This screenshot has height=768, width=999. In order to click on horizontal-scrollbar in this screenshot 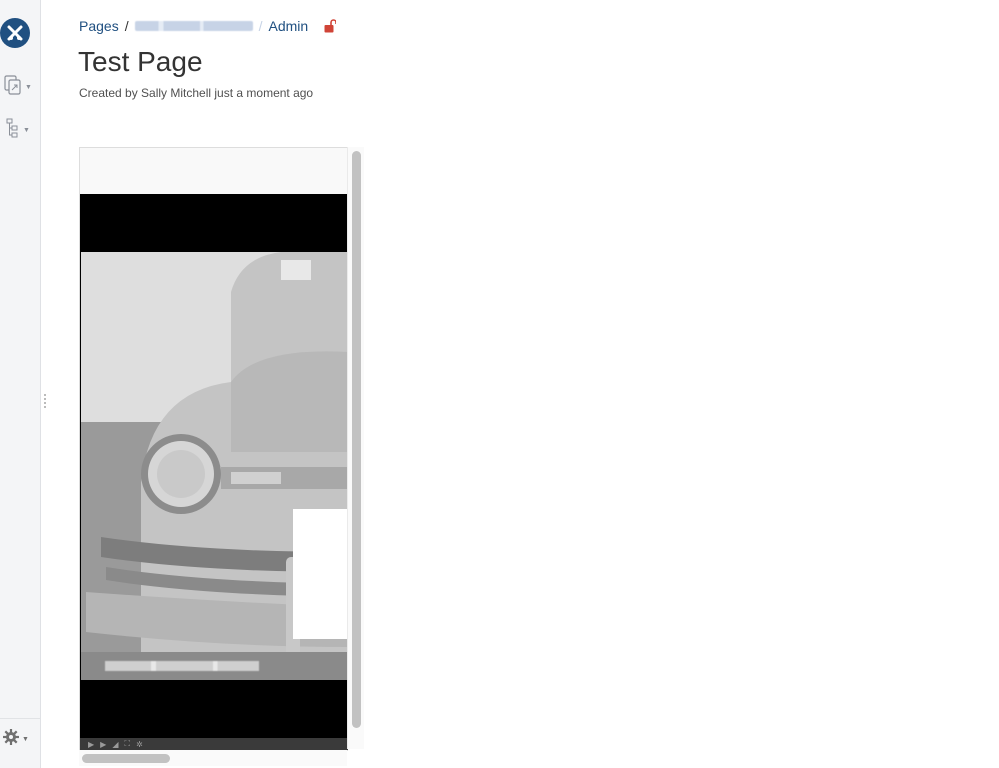, I will do `click(213, 758)`.